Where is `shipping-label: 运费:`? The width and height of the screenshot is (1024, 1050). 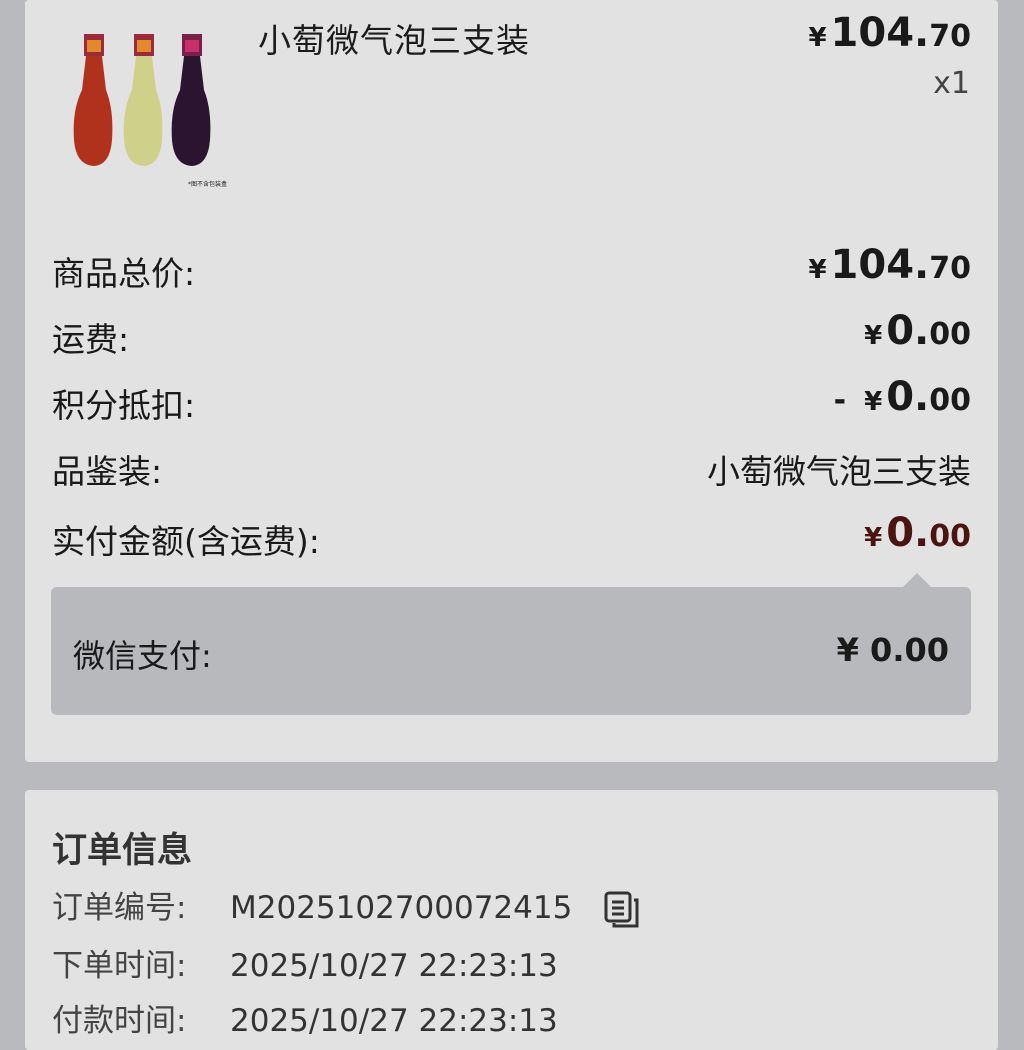
shipping-label: 运费: is located at coordinates (91, 339).